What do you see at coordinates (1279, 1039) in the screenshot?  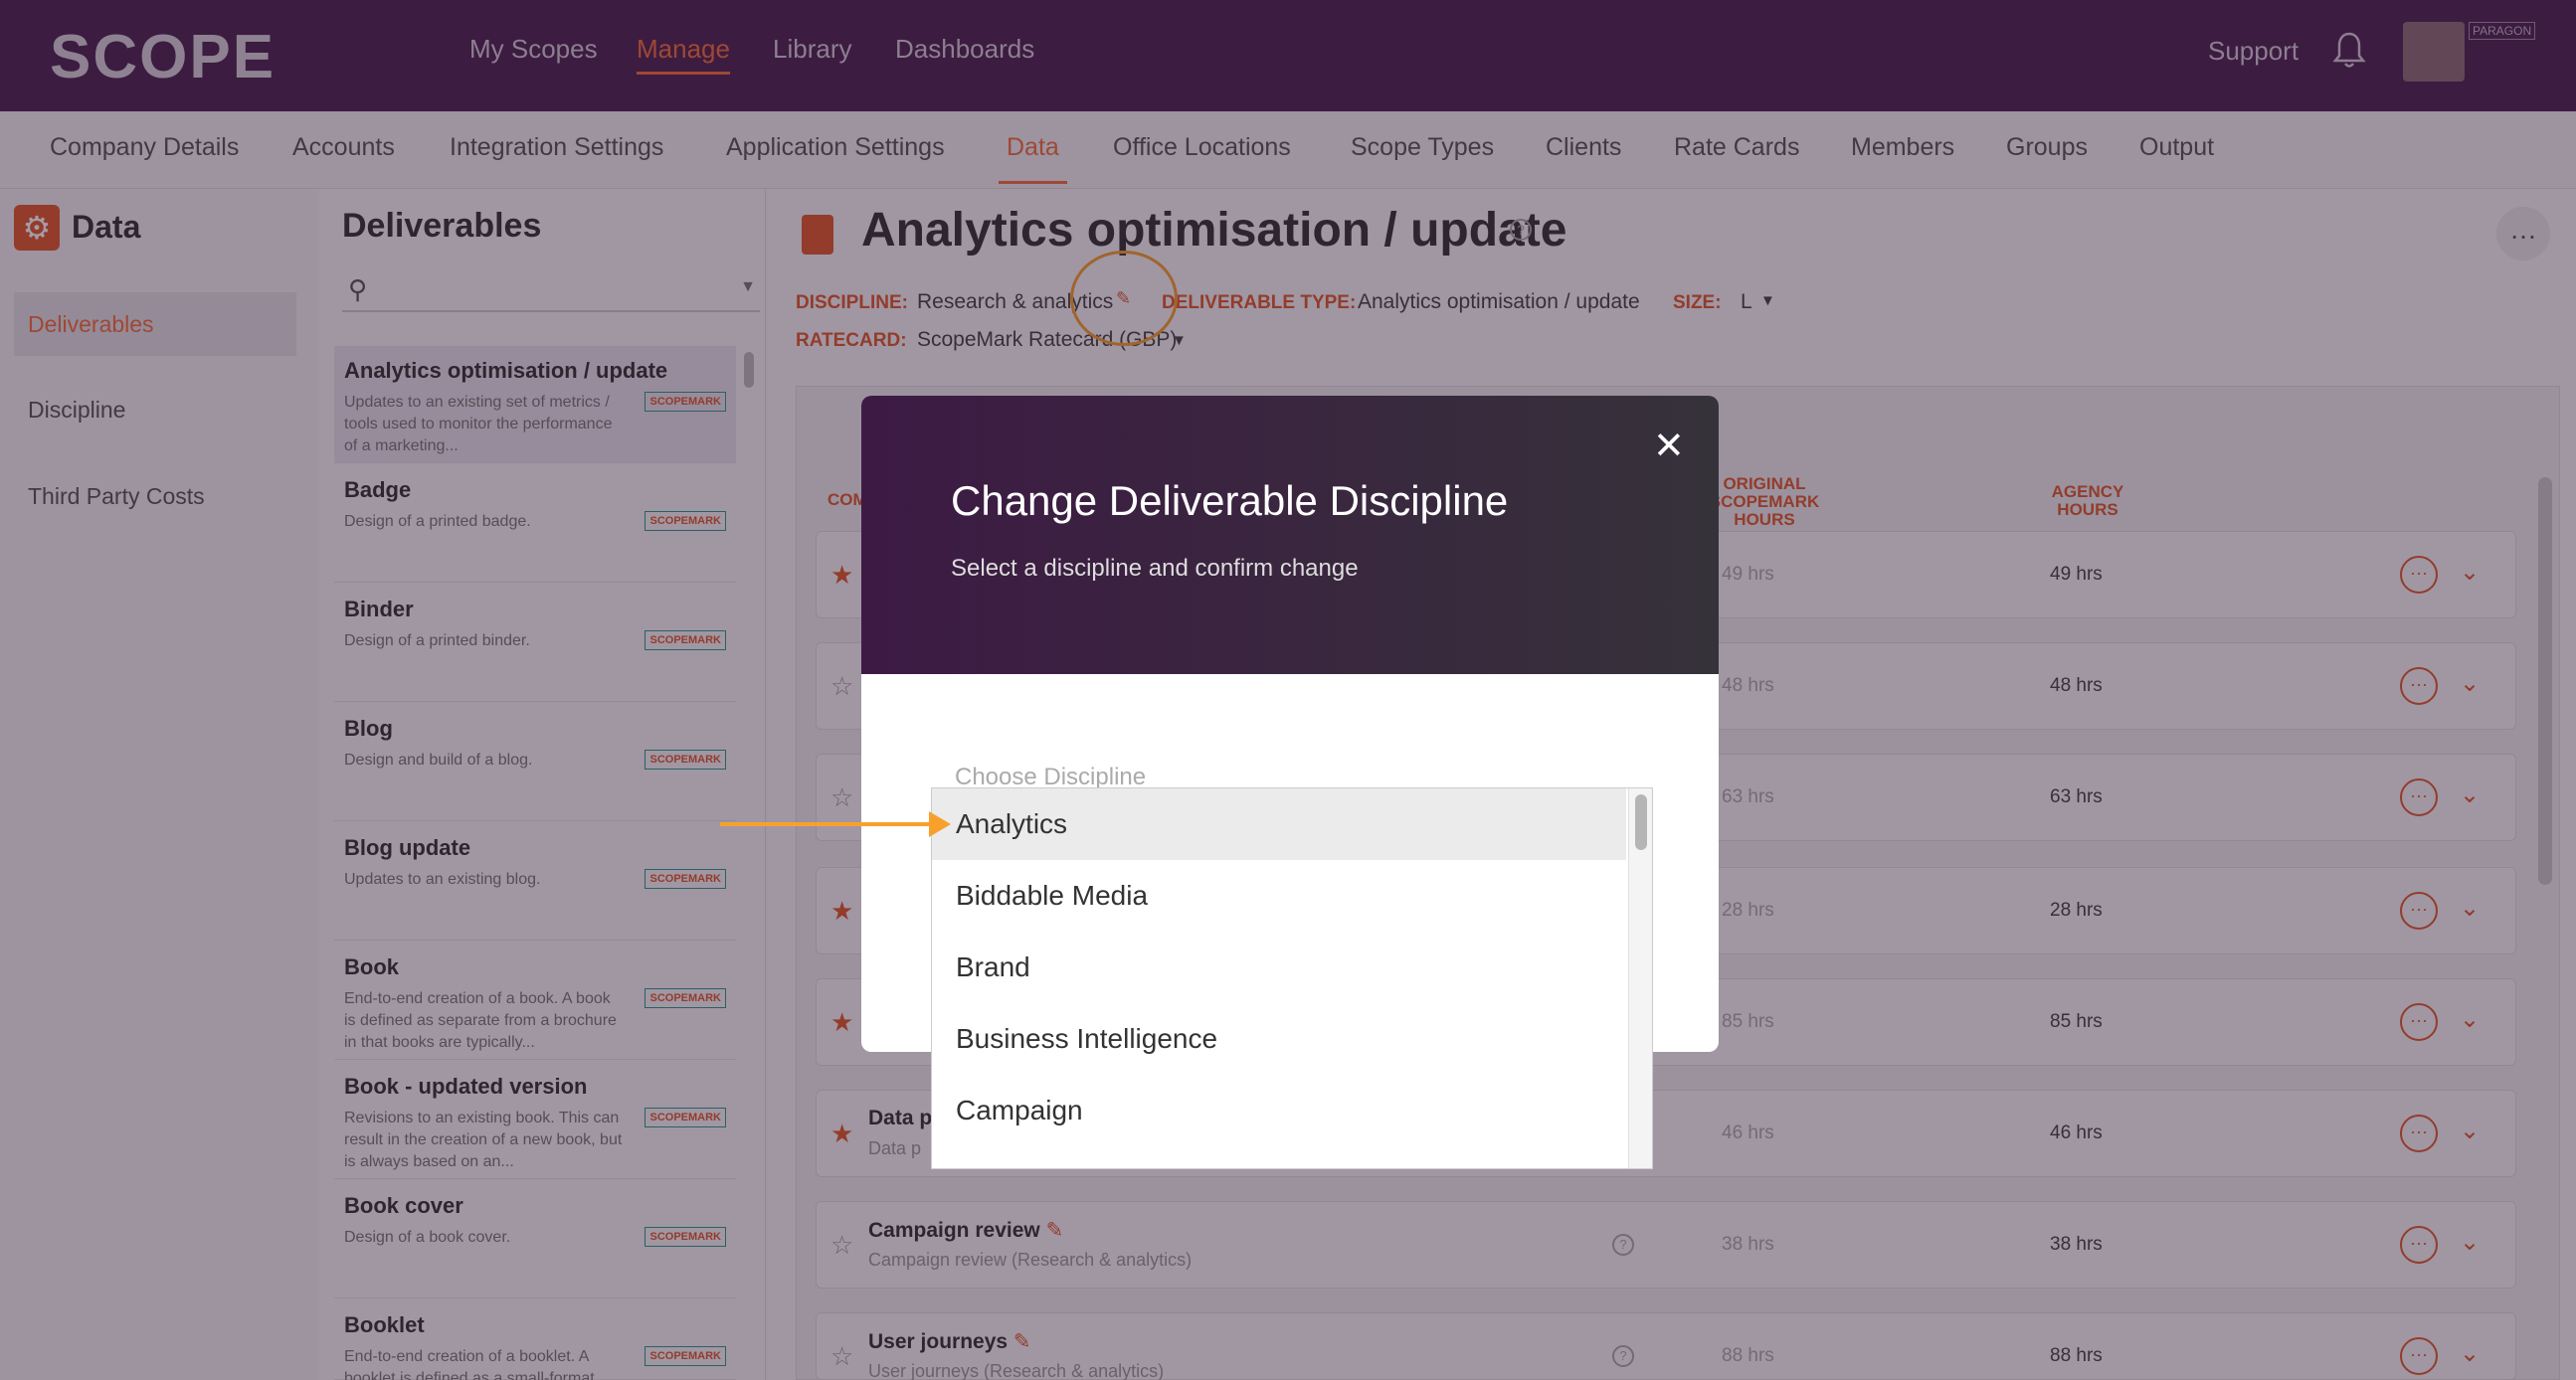 I see `discipline-option-business-intelligence: Business Intelligence` at bounding box center [1279, 1039].